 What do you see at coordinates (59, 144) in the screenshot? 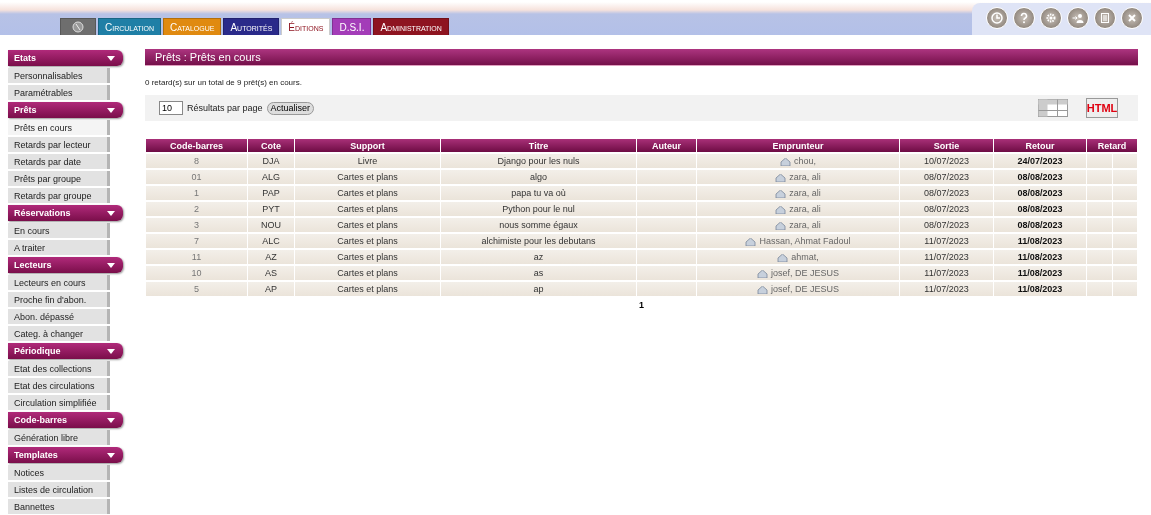
I see `sidebar-item: Retards par lecteur` at bounding box center [59, 144].